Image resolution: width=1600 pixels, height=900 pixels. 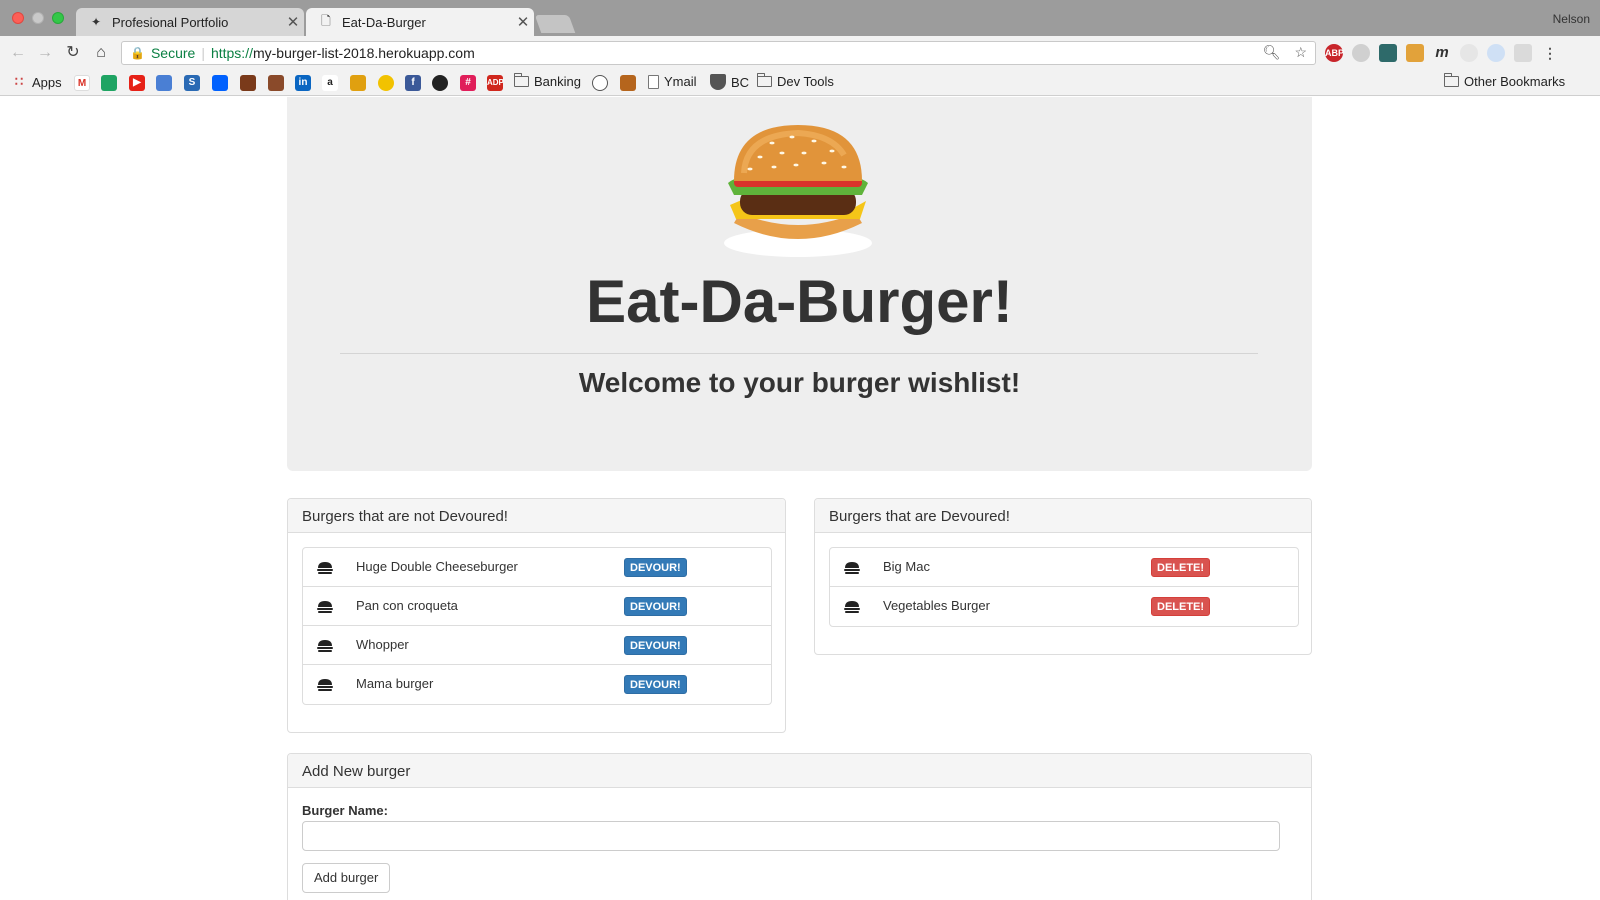 I want to click on add-burger-panel: Add New burger Burger Name: Add burger, so click(x=799, y=826).